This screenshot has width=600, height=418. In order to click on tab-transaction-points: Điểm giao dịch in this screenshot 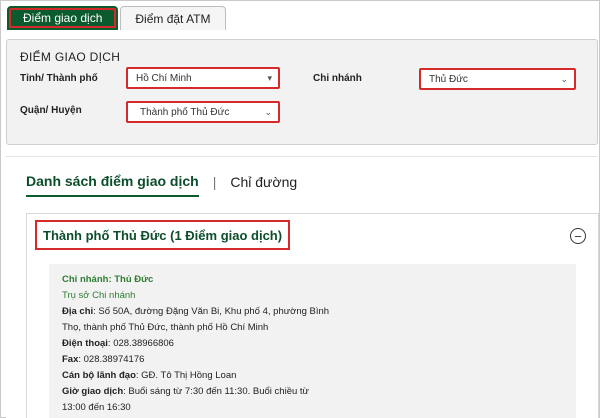, I will do `click(63, 18)`.